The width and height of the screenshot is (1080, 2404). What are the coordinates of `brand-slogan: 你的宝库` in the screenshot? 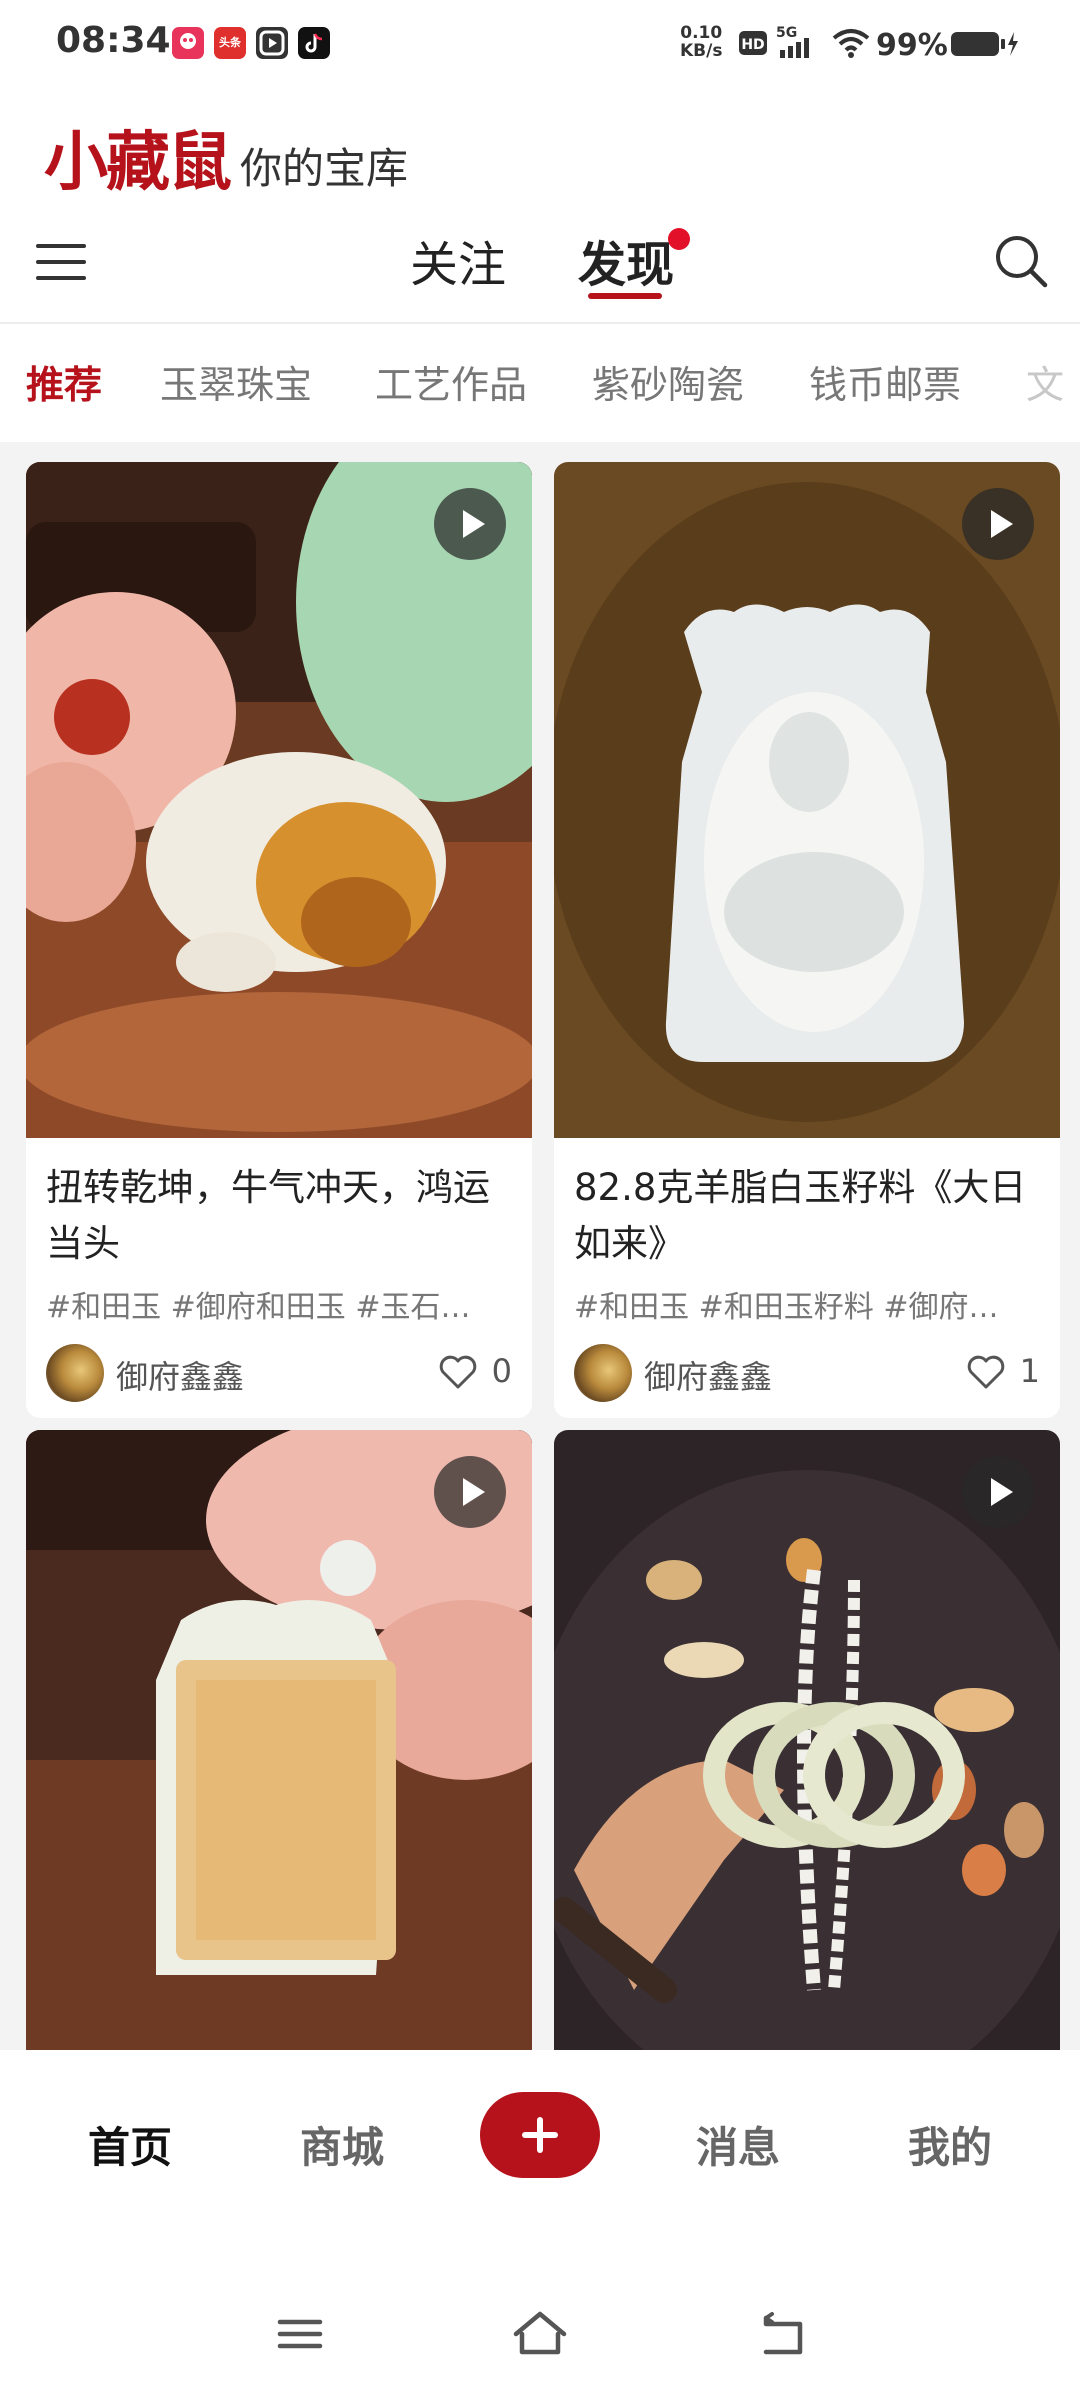 It's located at (324, 168).